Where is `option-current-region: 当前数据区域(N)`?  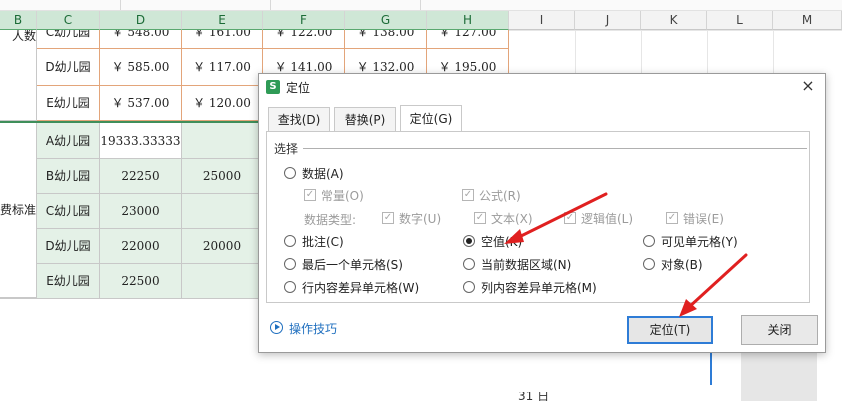 option-current-region: 当前数据区域(N) is located at coordinates (528, 265).